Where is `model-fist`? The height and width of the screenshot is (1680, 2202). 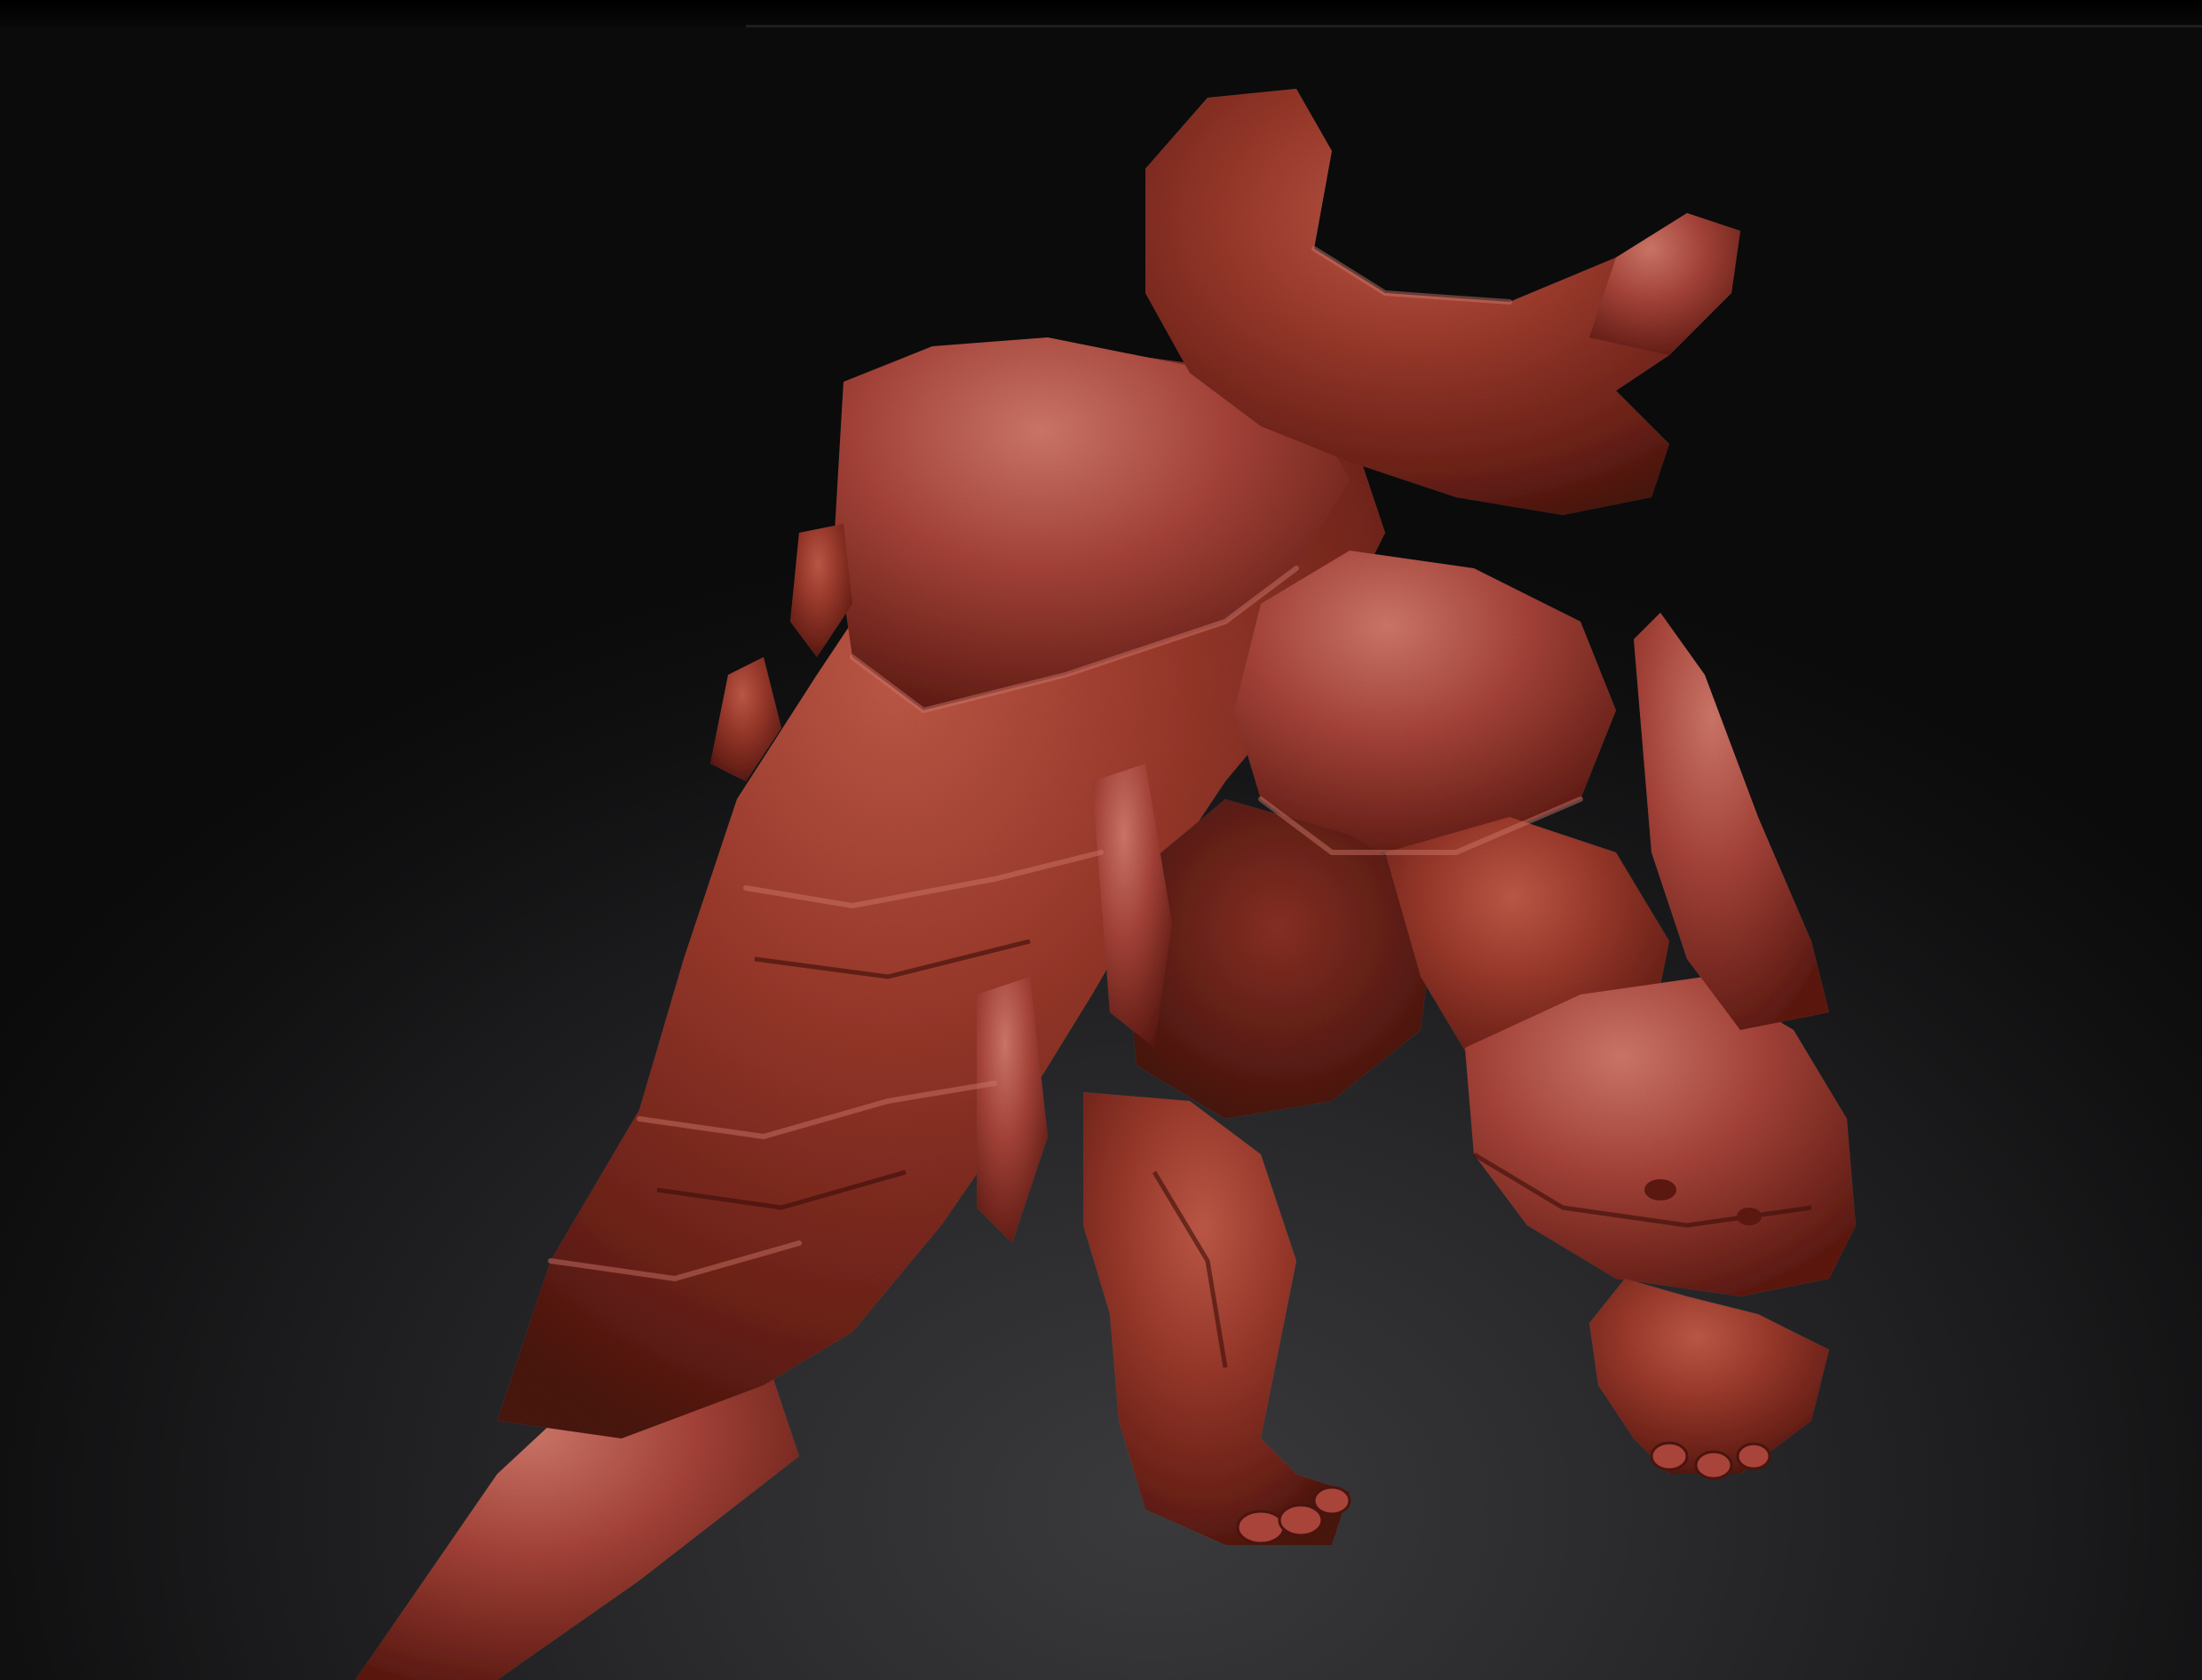
model-fist is located at coordinates (1660, 1136).